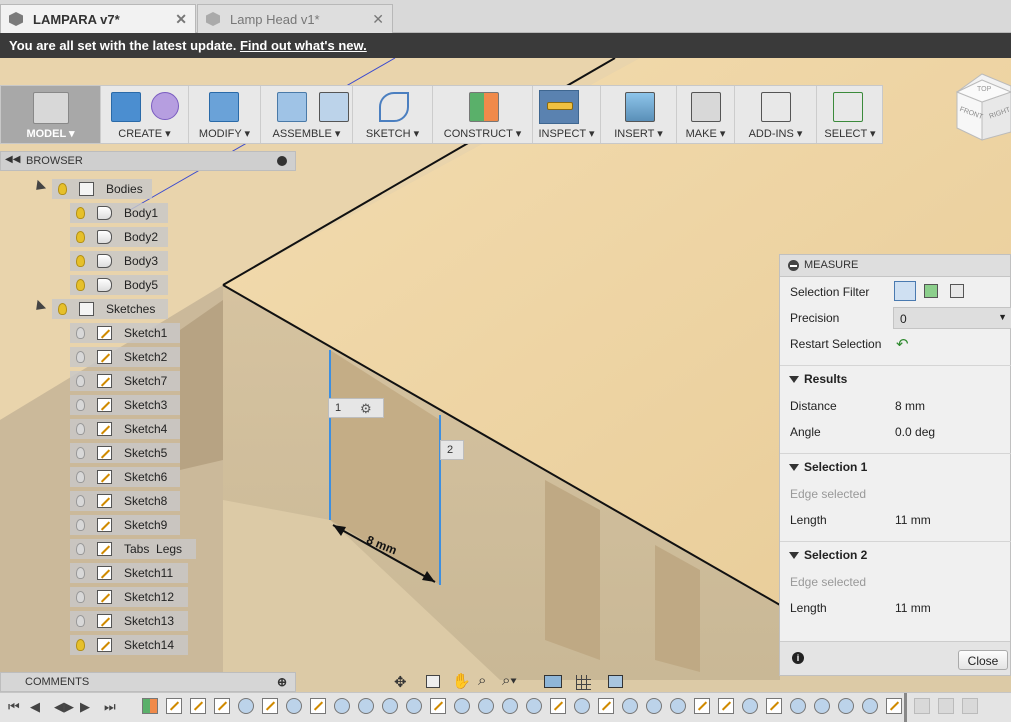 The height and width of the screenshot is (722, 1011). Describe the element at coordinates (583, 682) in the screenshot. I see `grid-icon` at that location.